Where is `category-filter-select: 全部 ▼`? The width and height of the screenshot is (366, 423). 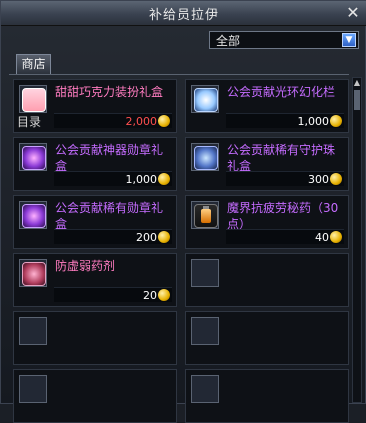
category-filter-select: 全部 ▼ is located at coordinates (284, 40).